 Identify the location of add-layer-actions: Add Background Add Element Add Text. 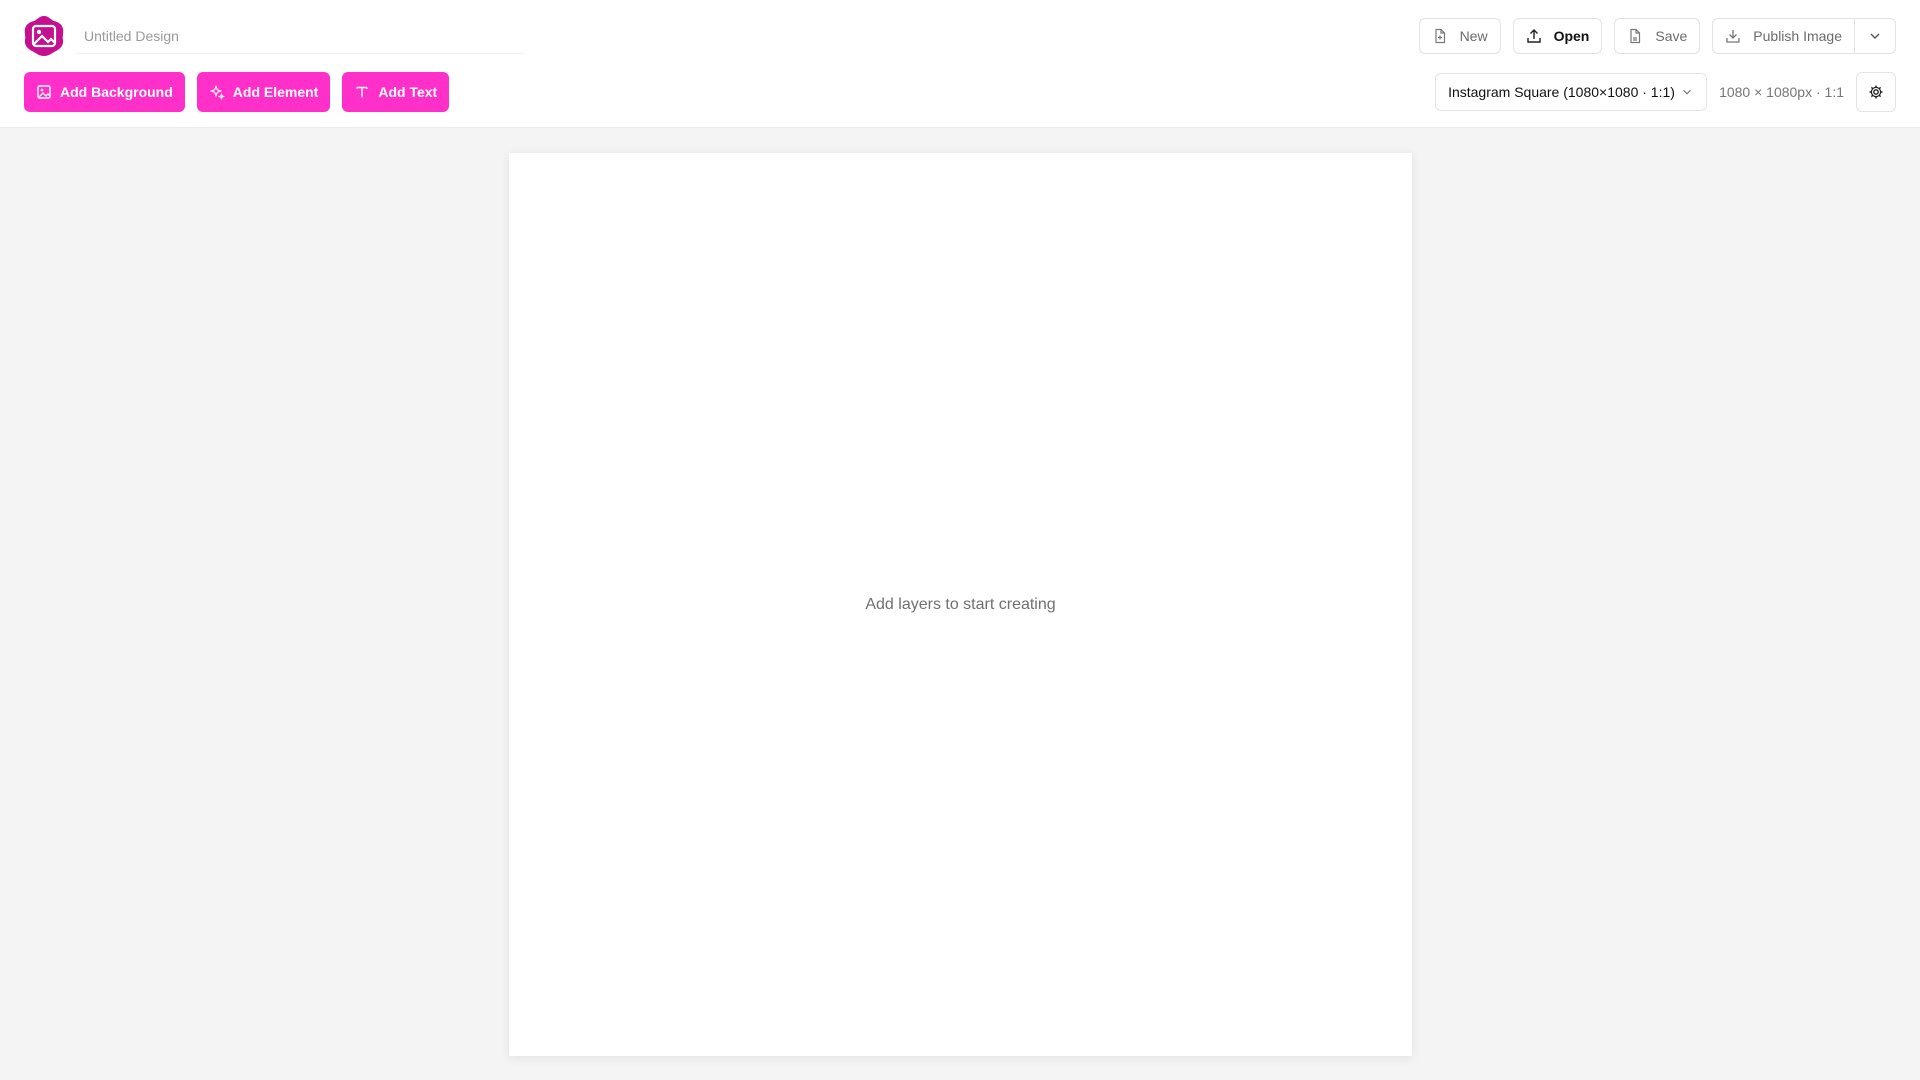
(237, 92).